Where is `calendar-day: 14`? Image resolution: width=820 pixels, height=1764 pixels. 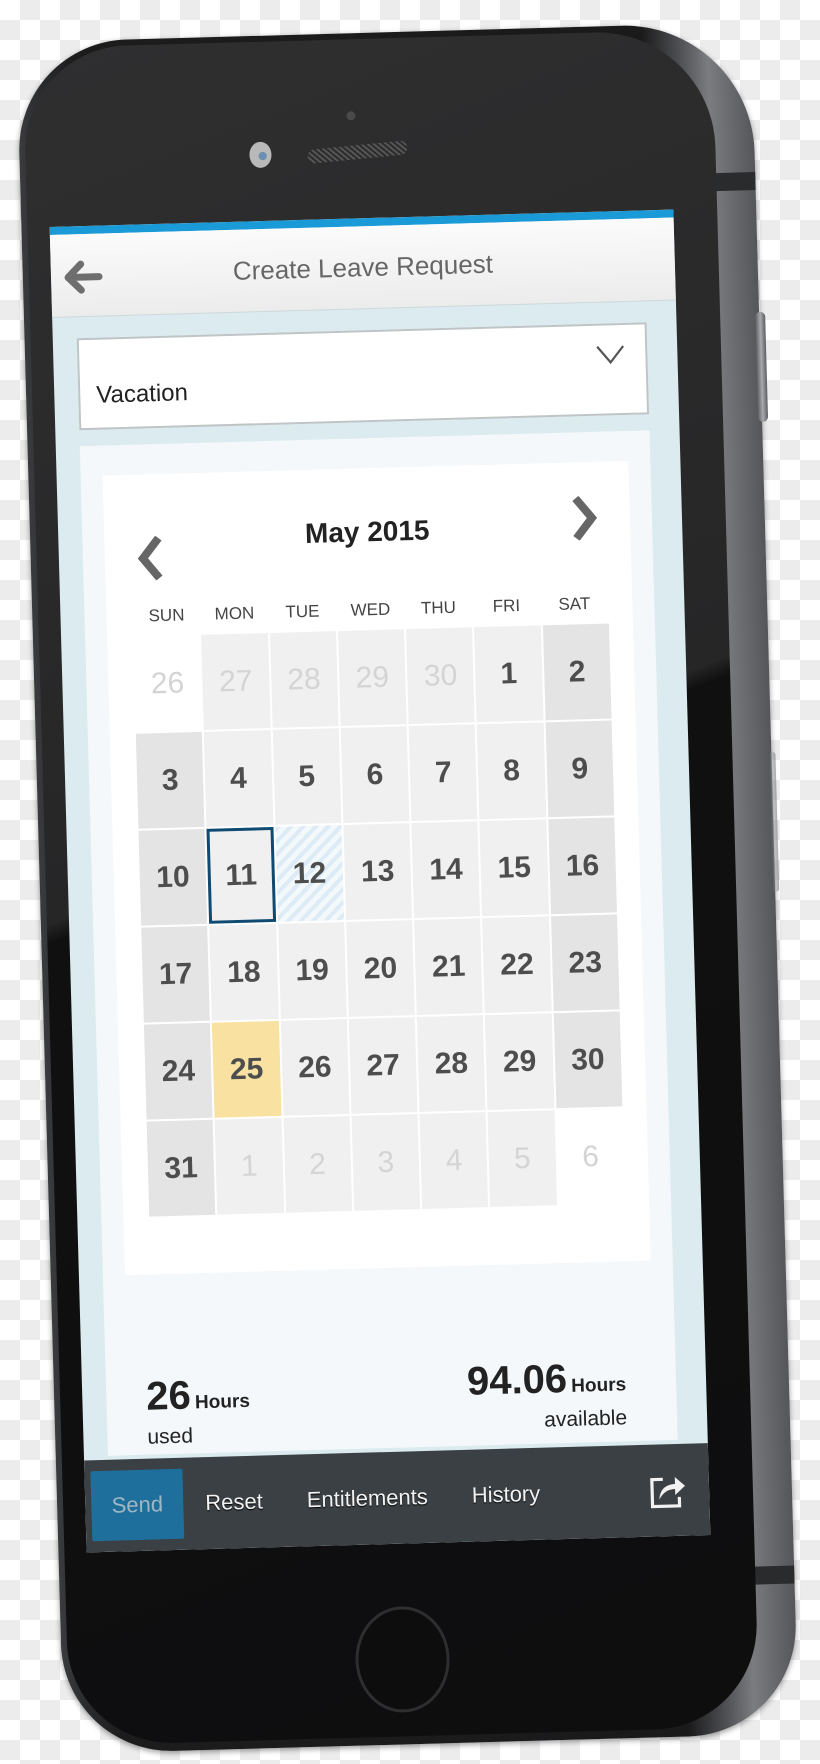 calendar-day: 14 is located at coordinates (446, 870).